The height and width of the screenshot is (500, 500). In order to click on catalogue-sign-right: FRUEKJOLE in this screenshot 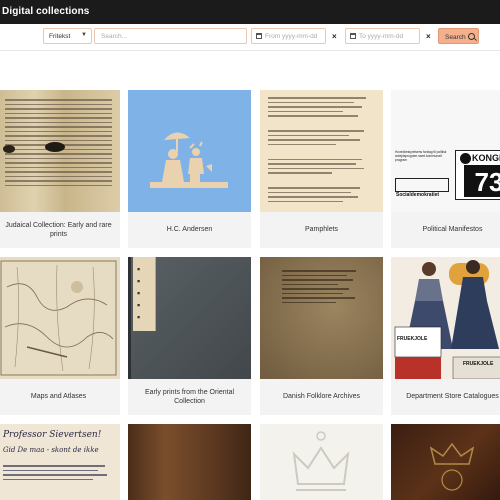, I will do `click(478, 364)`.